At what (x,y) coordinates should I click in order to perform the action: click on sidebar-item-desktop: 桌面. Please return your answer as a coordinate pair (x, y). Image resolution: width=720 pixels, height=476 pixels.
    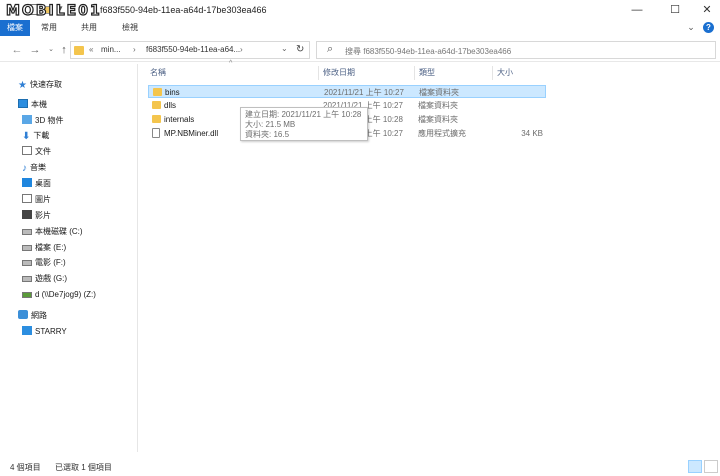
    Looking at the image, I should click on (36, 184).